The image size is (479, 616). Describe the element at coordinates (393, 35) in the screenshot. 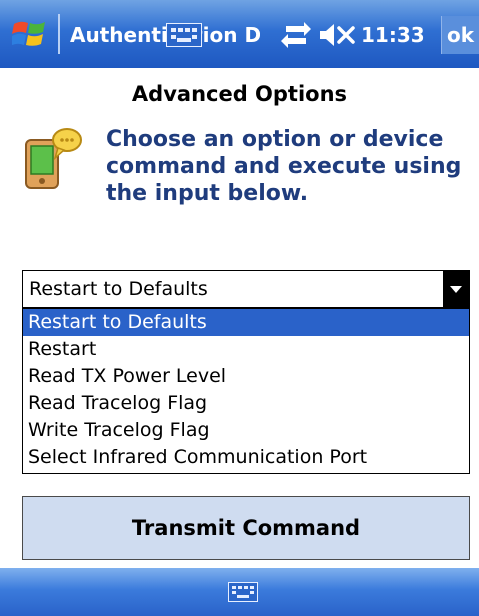

I see `clock: 11:33` at that location.